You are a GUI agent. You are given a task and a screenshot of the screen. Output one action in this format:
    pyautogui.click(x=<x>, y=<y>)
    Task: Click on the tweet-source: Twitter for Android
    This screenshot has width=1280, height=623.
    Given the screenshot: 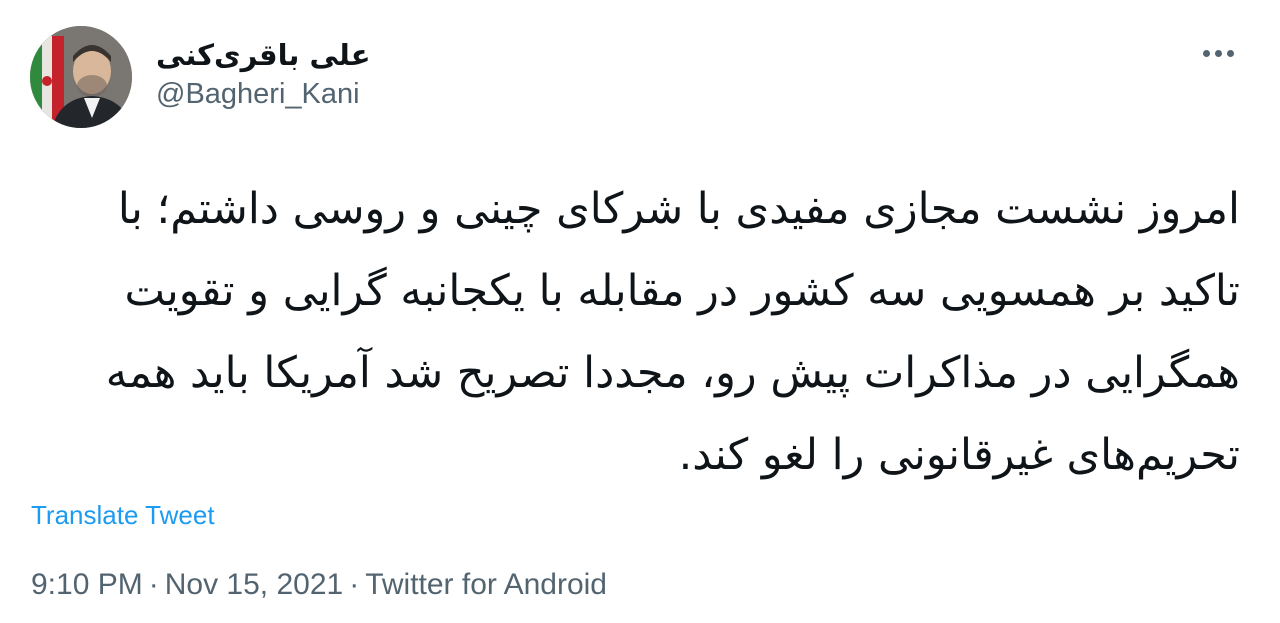 What is the action you would take?
    pyautogui.click(x=486, y=584)
    